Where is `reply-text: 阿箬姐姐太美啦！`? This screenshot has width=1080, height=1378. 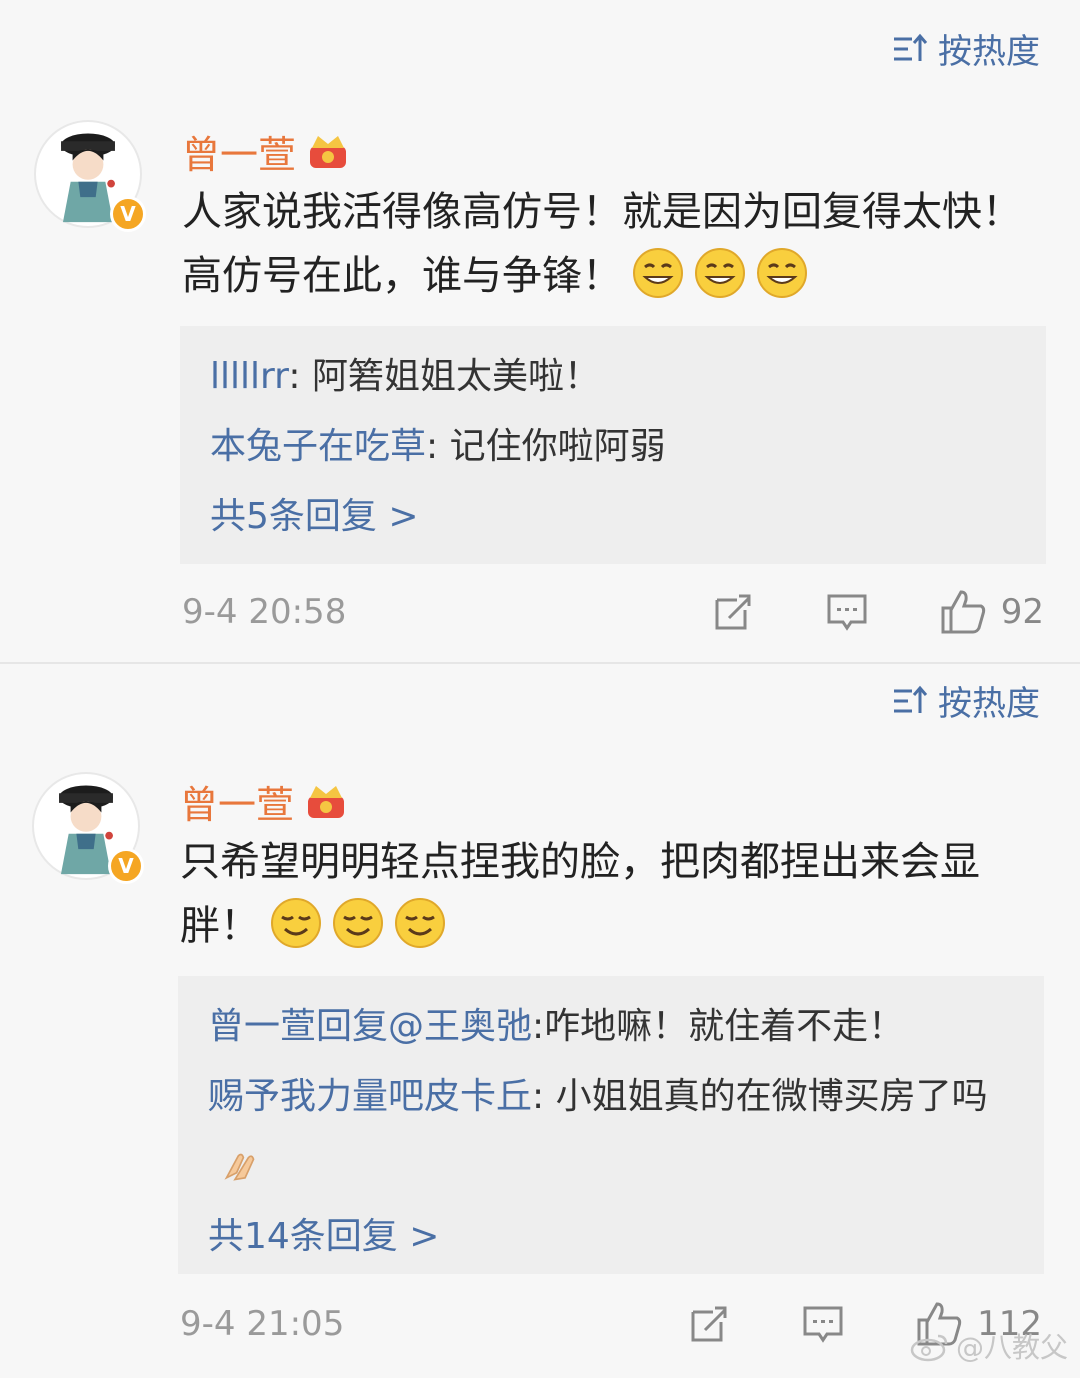 reply-text: 阿箬姐姐太美啦！ is located at coordinates (455, 376).